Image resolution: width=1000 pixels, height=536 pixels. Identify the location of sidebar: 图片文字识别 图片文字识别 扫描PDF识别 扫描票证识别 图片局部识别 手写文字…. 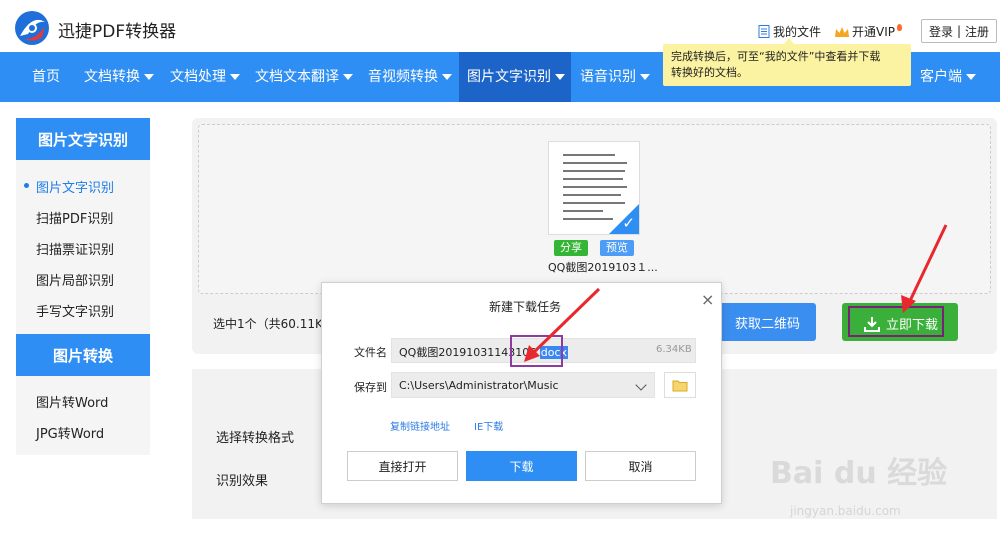
(83, 286).